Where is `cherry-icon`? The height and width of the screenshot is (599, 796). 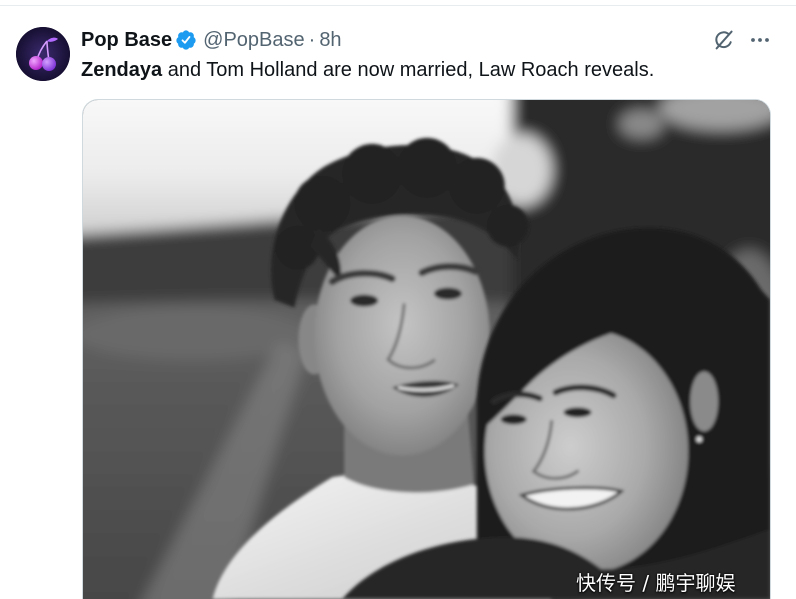 cherry-icon is located at coordinates (43, 54).